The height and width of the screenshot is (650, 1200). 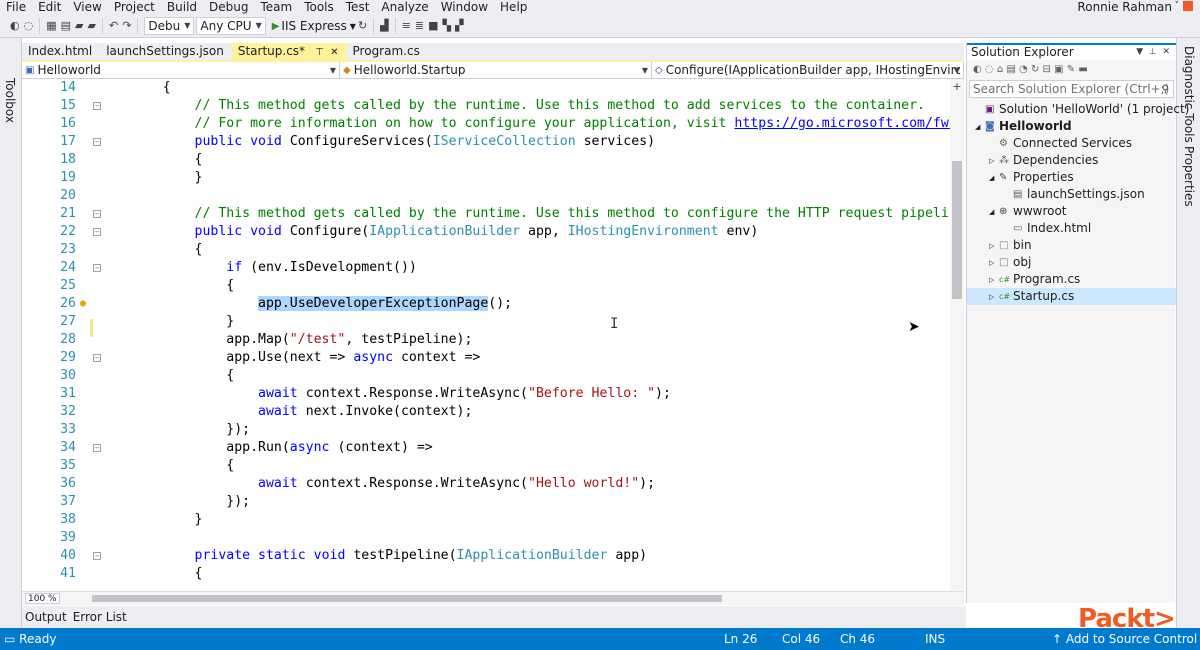 I want to click on tree-item-index-html: ▭ Index.html, so click(x=1071, y=228).